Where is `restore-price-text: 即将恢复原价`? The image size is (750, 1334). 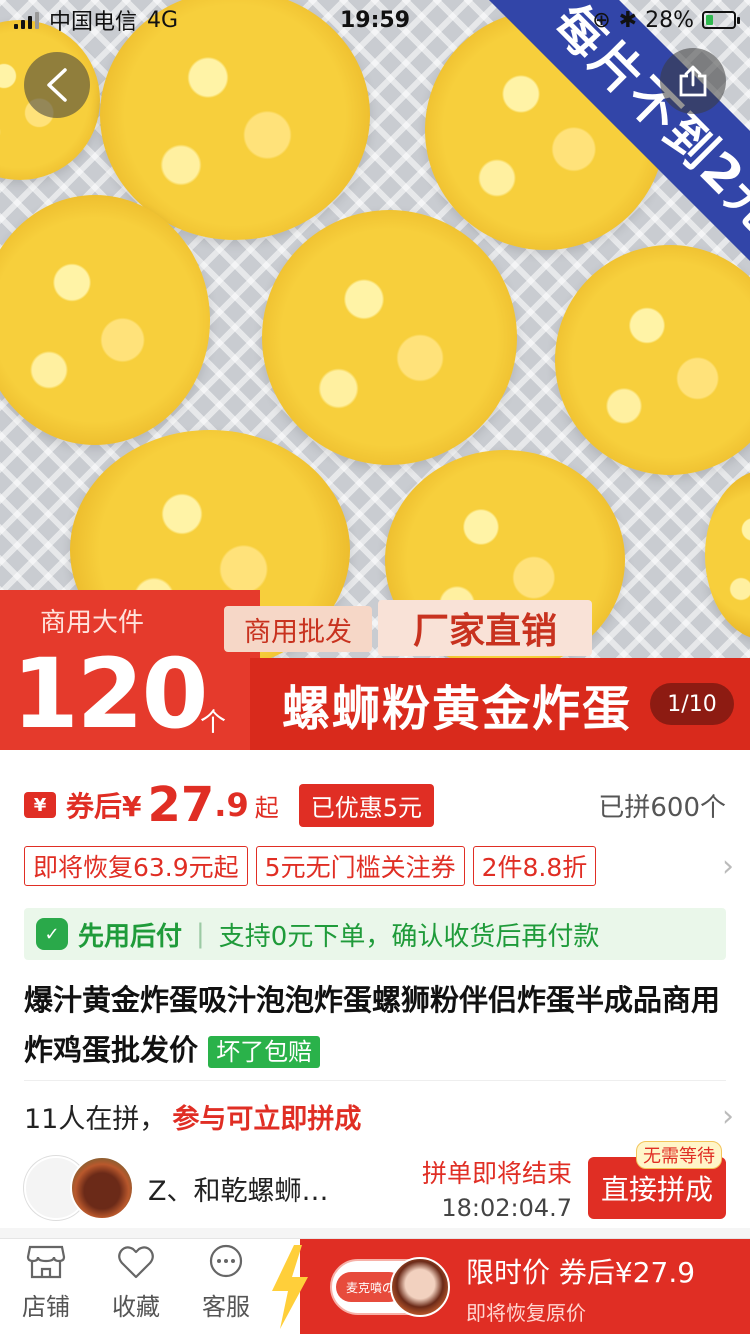 restore-price-text: 即将恢复原价 is located at coordinates (526, 1313).